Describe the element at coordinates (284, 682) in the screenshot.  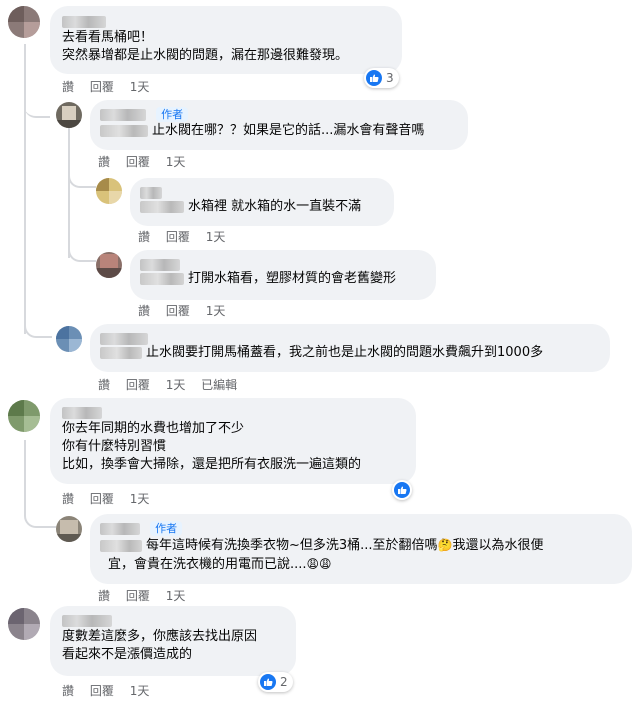
I see `reaction-number: 2` at that location.